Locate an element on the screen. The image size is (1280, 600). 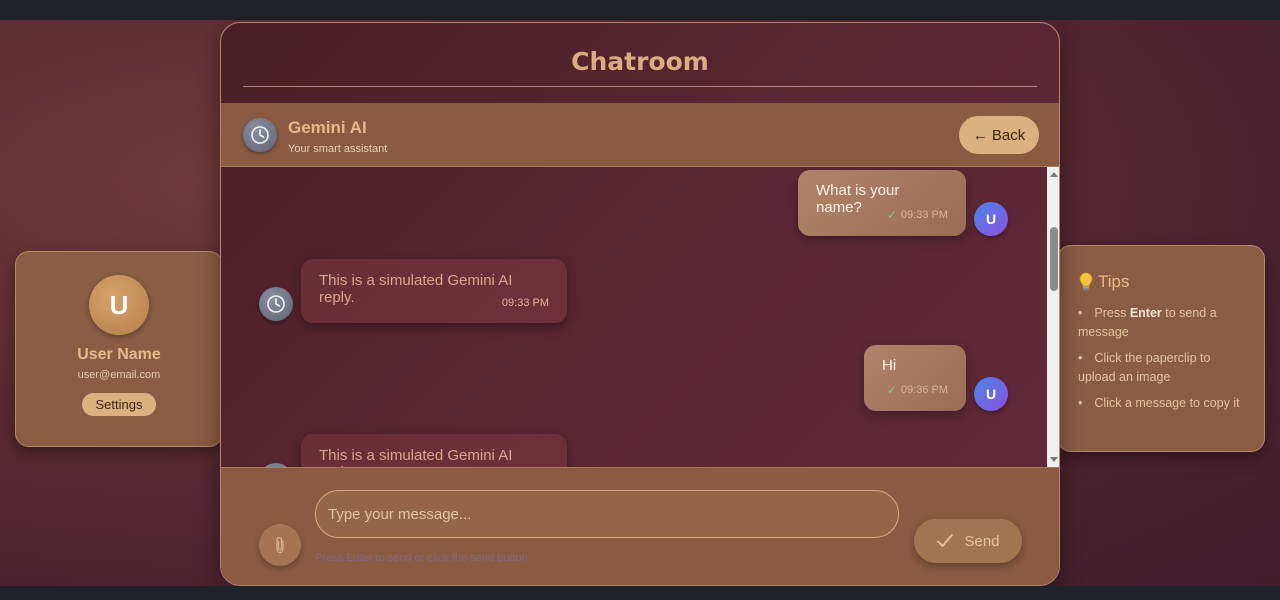
panel-header: Chatroom is located at coordinates (640, 63).